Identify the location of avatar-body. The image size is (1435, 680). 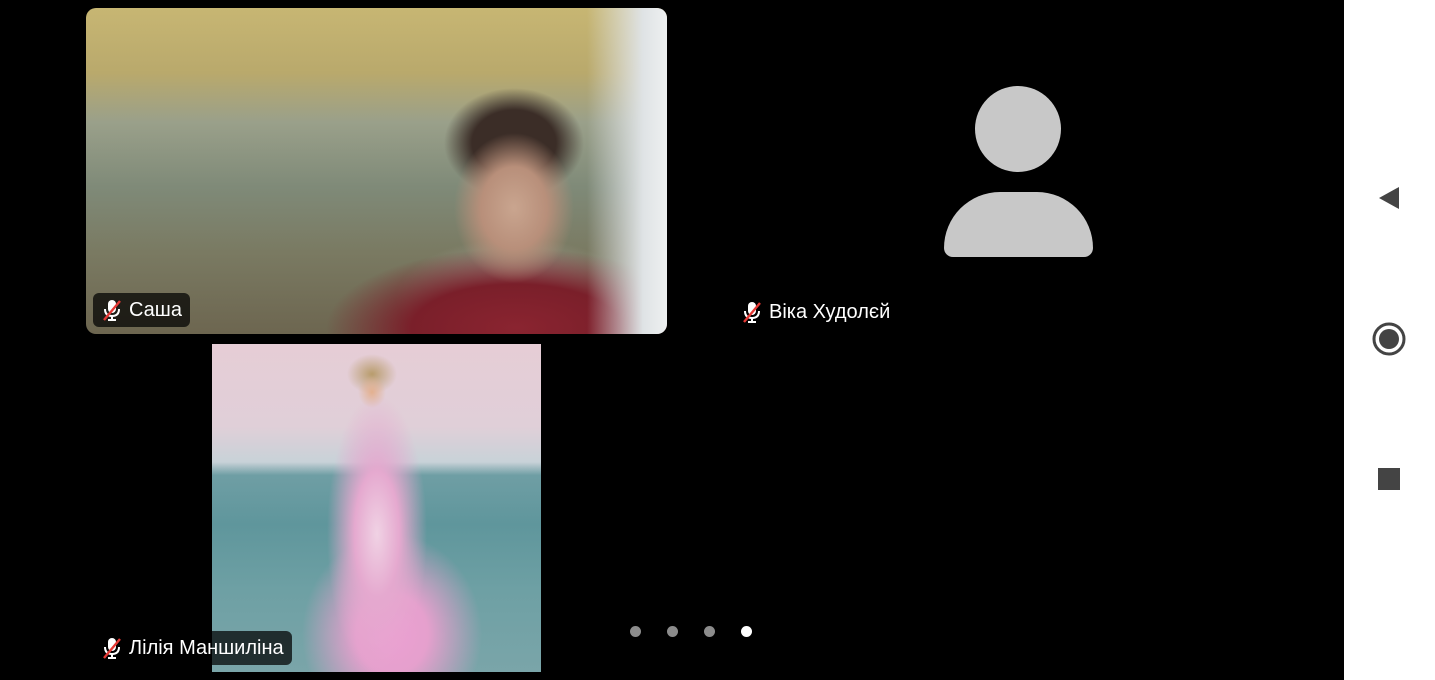
(1018, 224).